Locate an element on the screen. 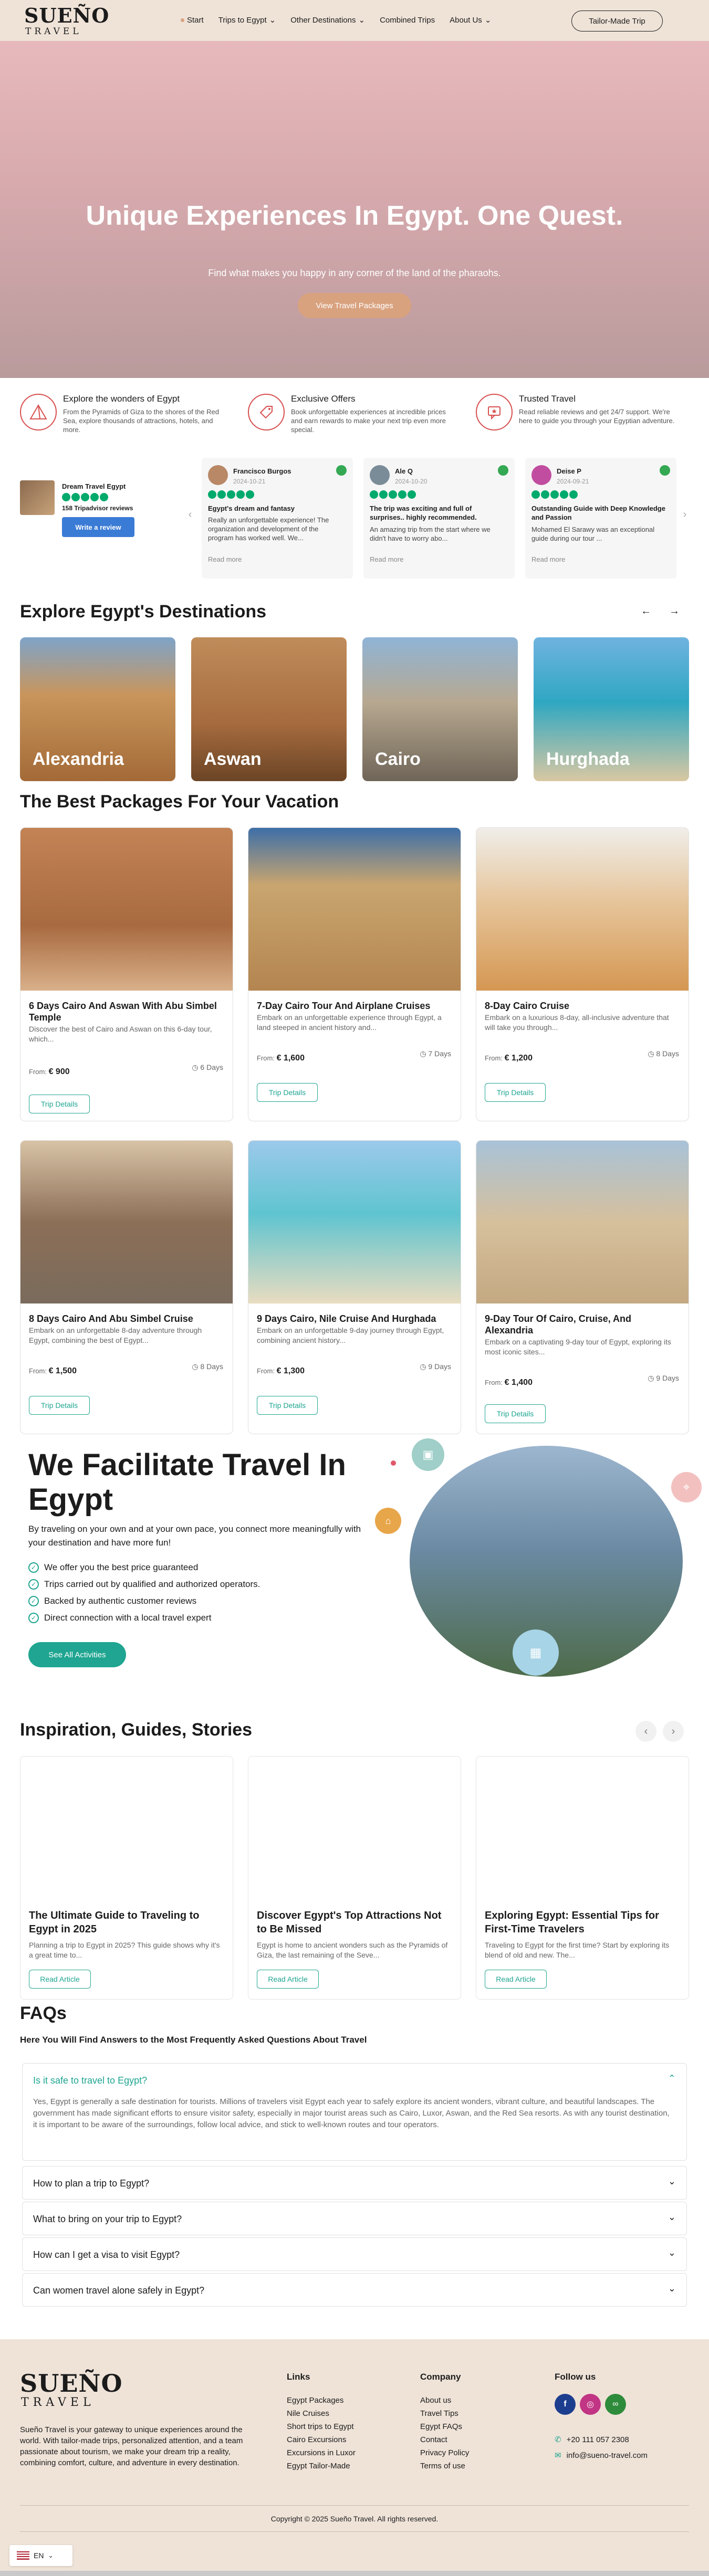 The width and height of the screenshot is (709, 2576). menu-item-combined-trips: Combined Trips is located at coordinates (407, 20).